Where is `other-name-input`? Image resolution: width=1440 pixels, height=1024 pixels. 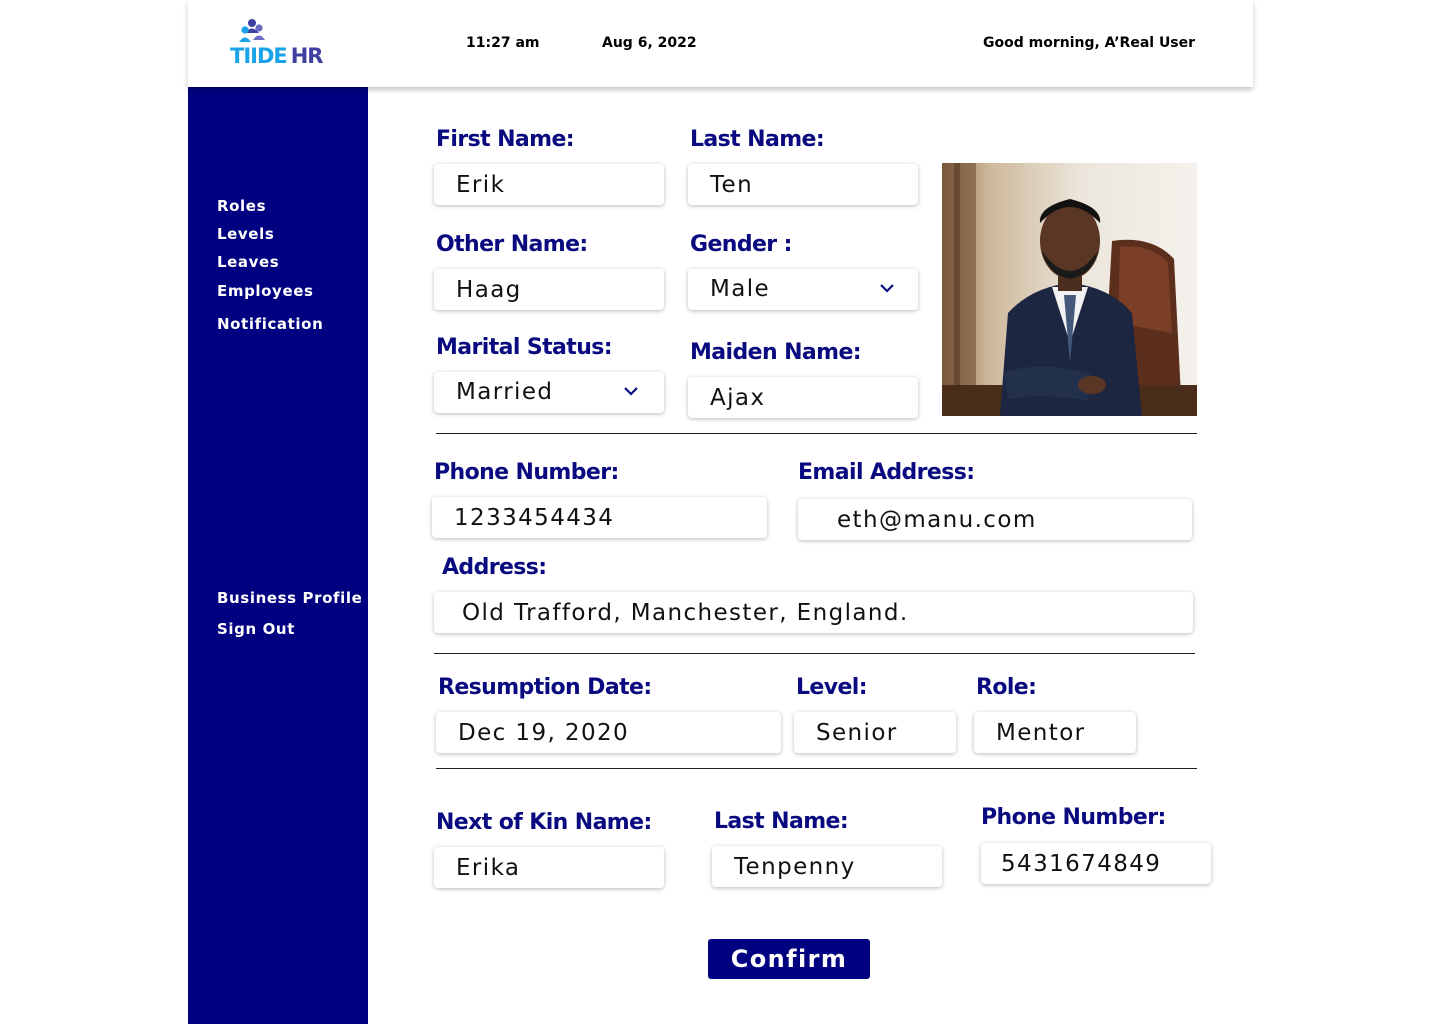
other-name-input is located at coordinates (549, 289).